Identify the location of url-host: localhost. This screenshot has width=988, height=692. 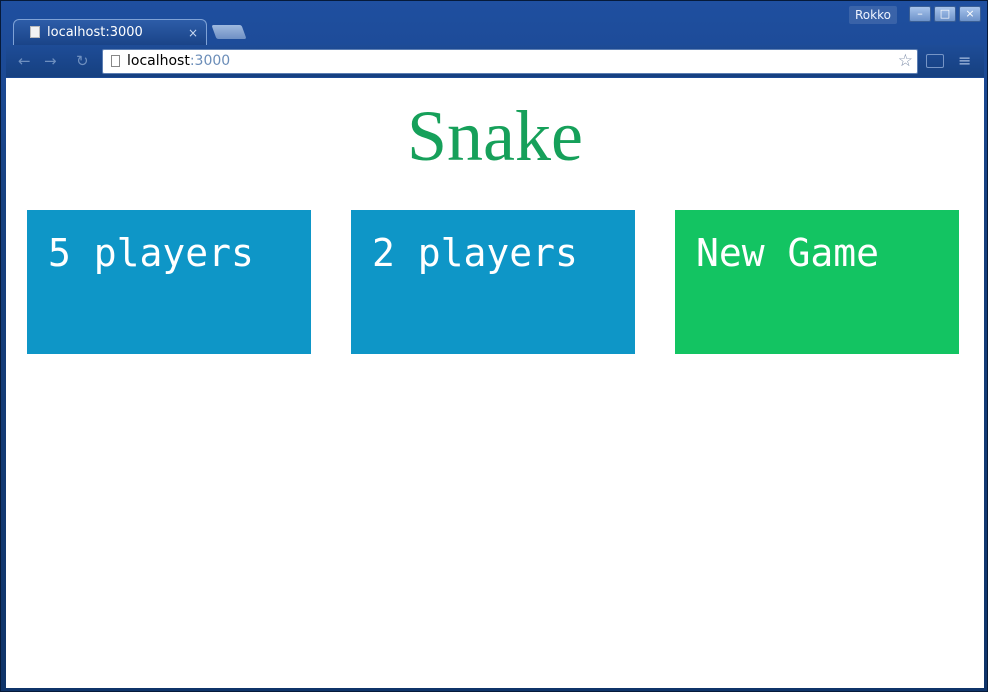
(158, 61).